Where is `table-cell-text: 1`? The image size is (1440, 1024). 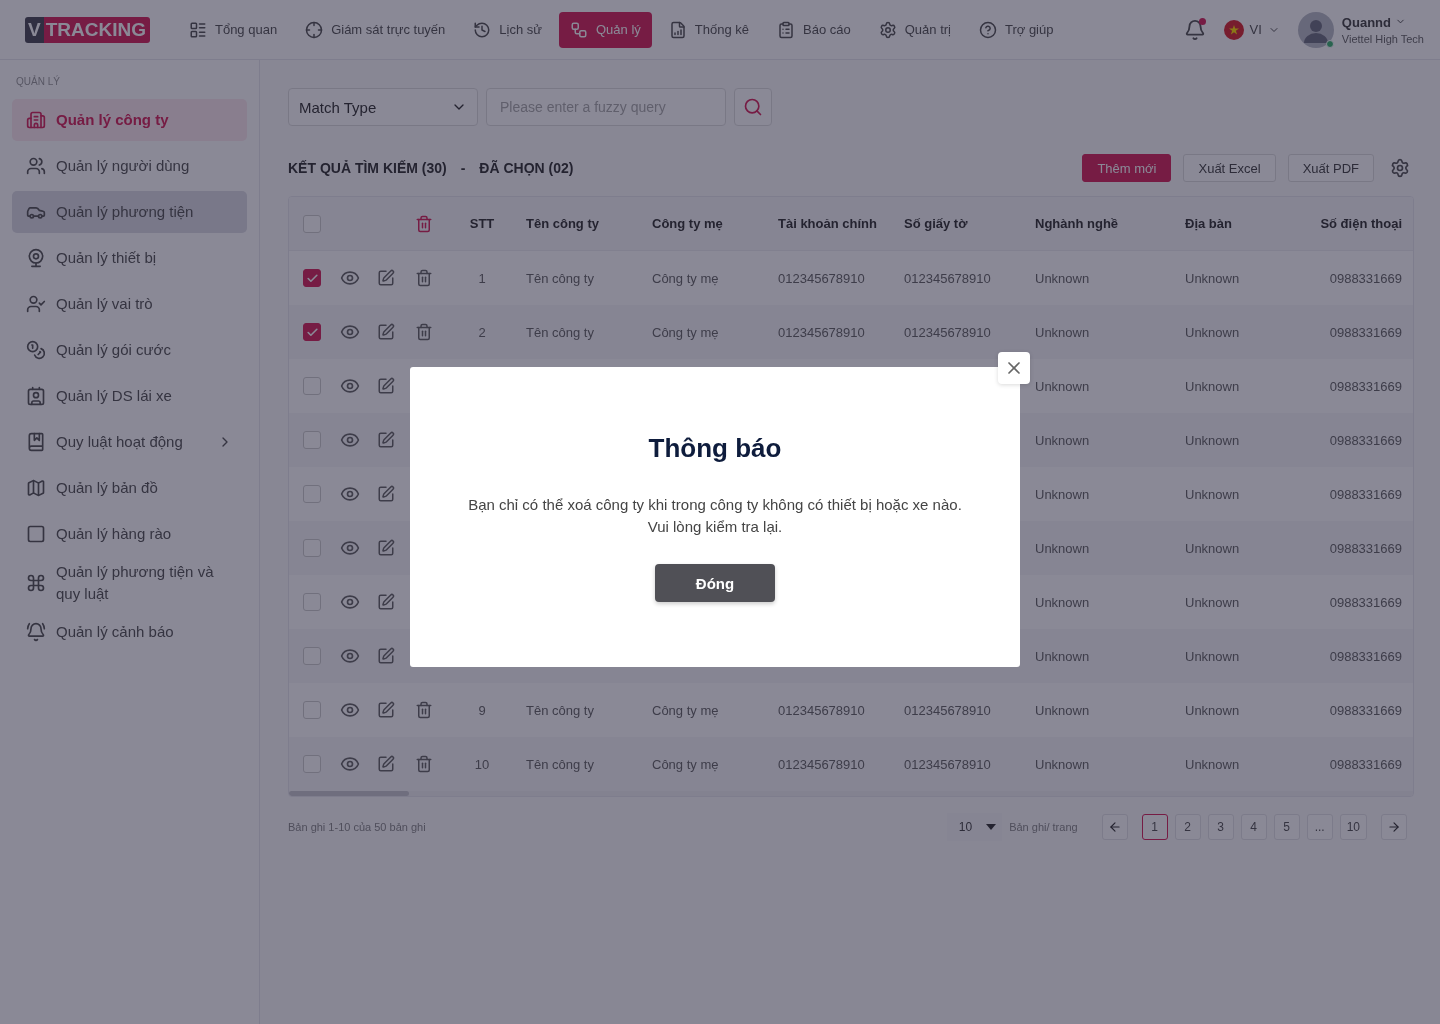
table-cell-text: 1 is located at coordinates (482, 278).